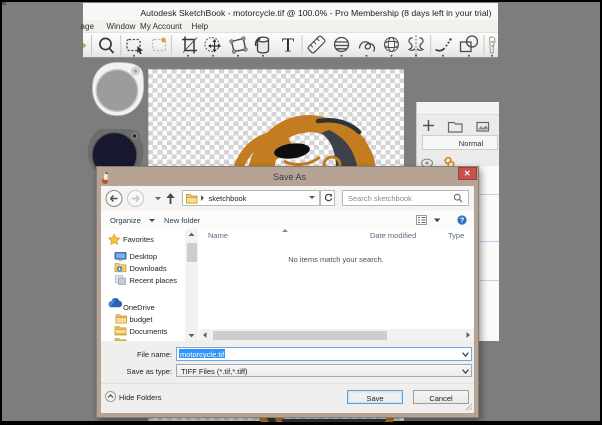 The height and width of the screenshot is (425, 602). What do you see at coordinates (288, 46) in the screenshot?
I see `svg-text: T` at bounding box center [288, 46].